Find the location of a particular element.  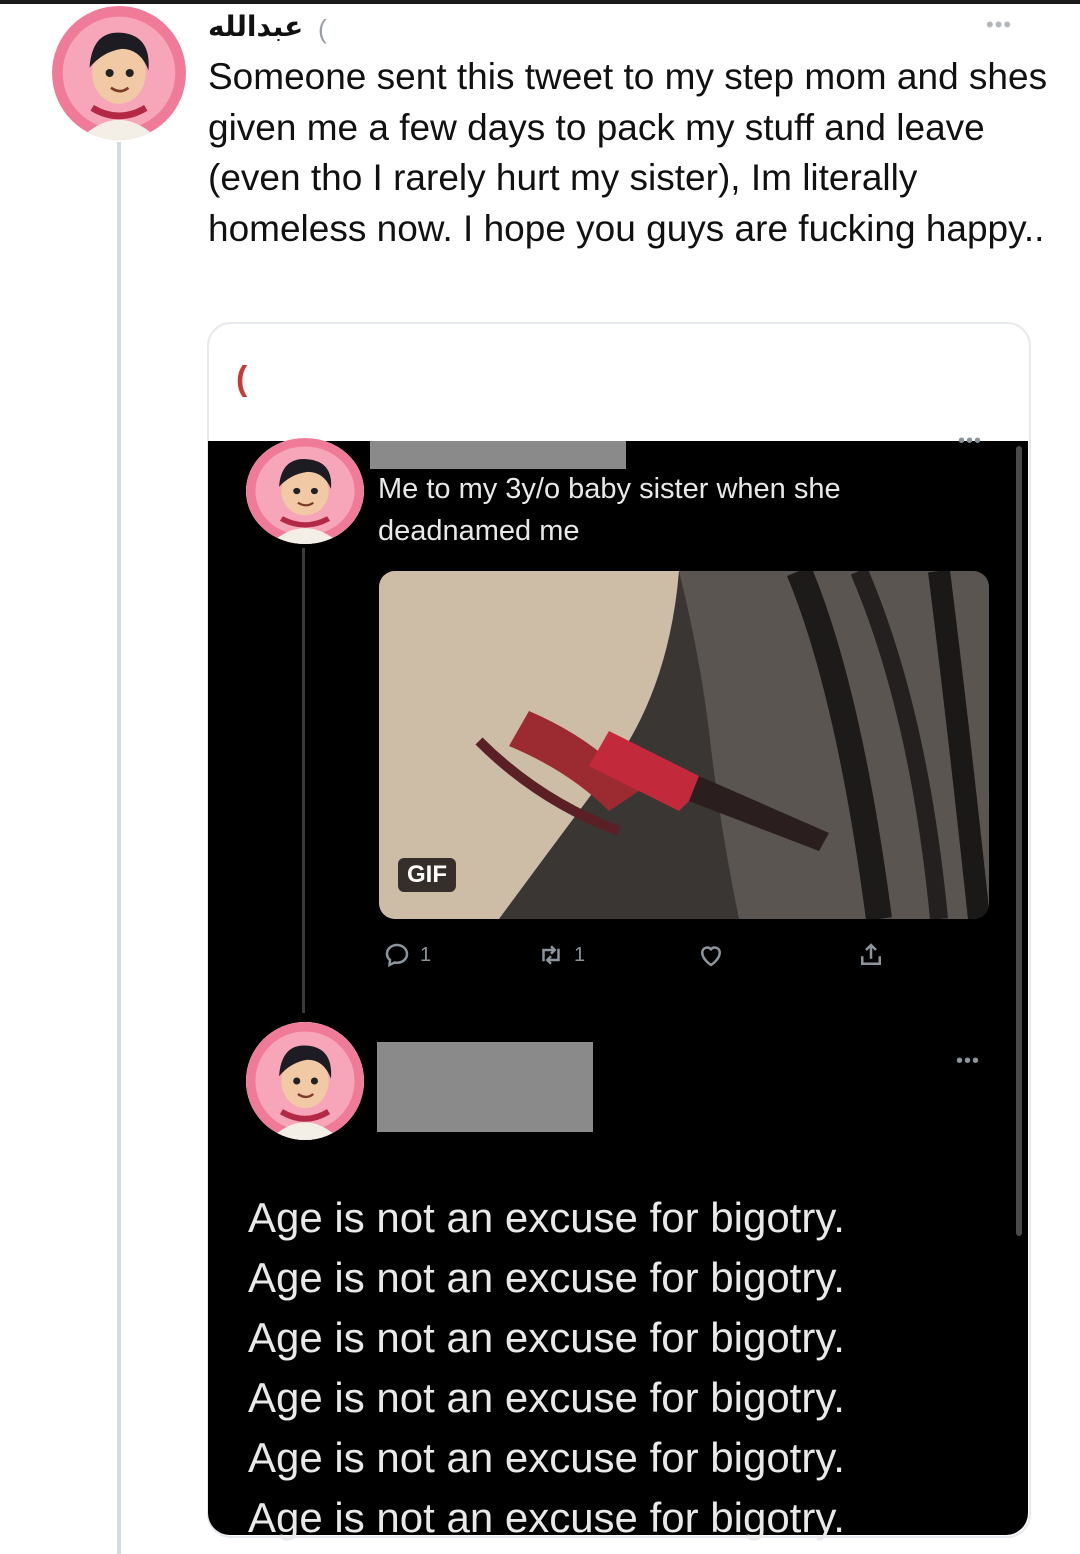

share-icon is located at coordinates (871, 954).